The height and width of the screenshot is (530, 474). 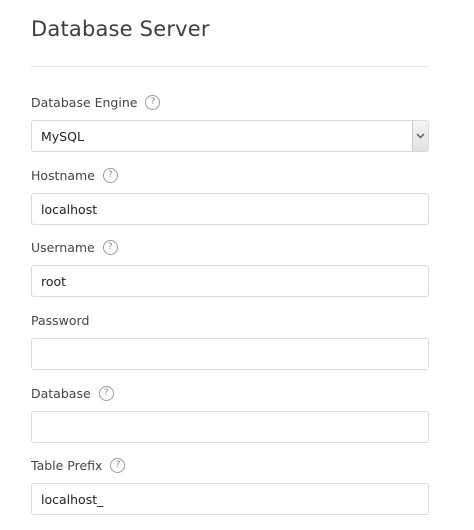 What do you see at coordinates (67, 465) in the screenshot?
I see `table-prefix-label: Table Prefix` at bounding box center [67, 465].